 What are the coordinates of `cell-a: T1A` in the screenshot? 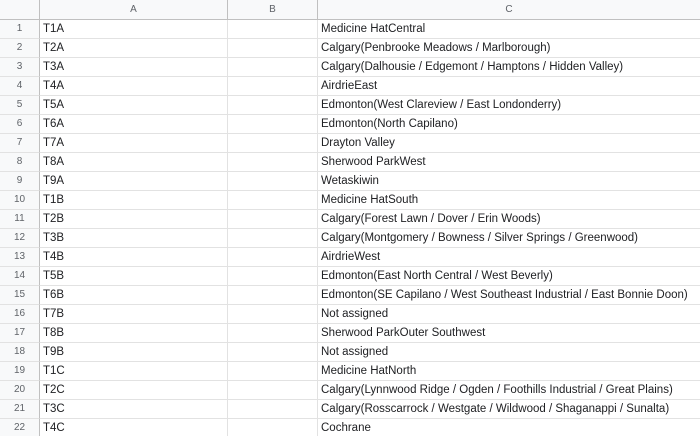 It's located at (134, 29).